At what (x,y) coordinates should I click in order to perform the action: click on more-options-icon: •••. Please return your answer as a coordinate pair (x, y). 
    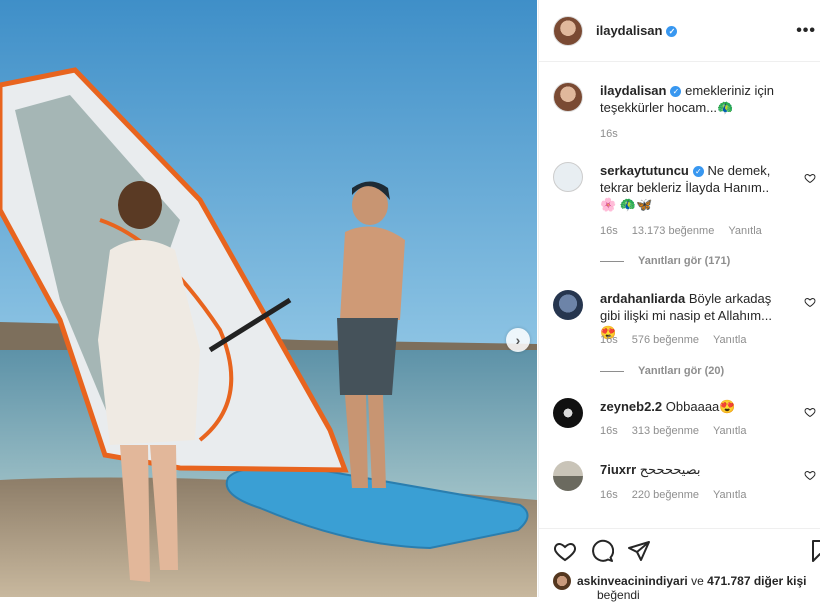
    Looking at the image, I should click on (806, 31).